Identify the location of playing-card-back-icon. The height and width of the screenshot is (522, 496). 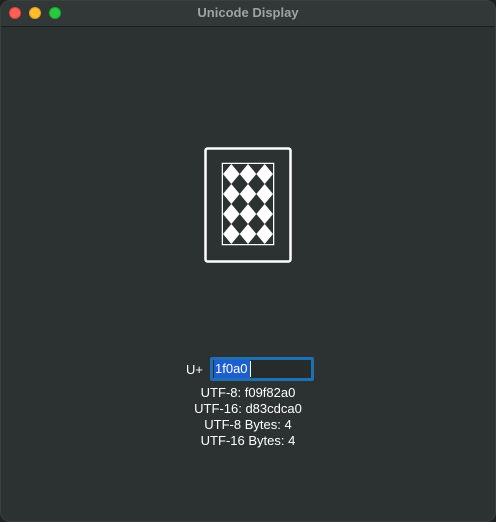
(248, 205).